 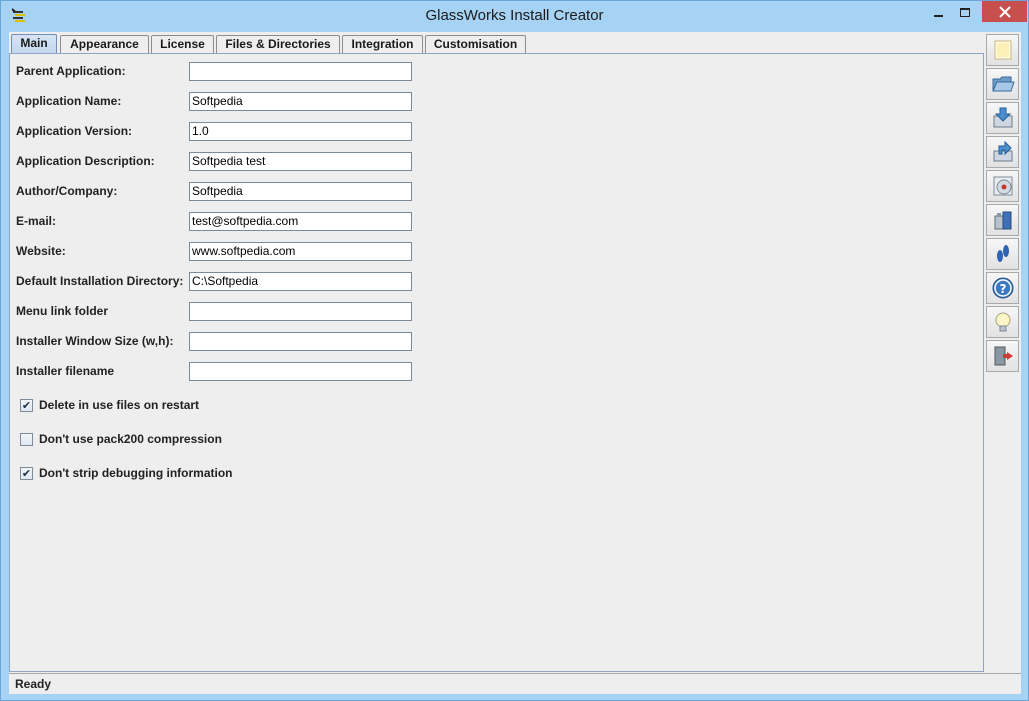 What do you see at coordinates (26, 473) in the screenshot?
I see `no-strip-debug-checkbox: ✔` at bounding box center [26, 473].